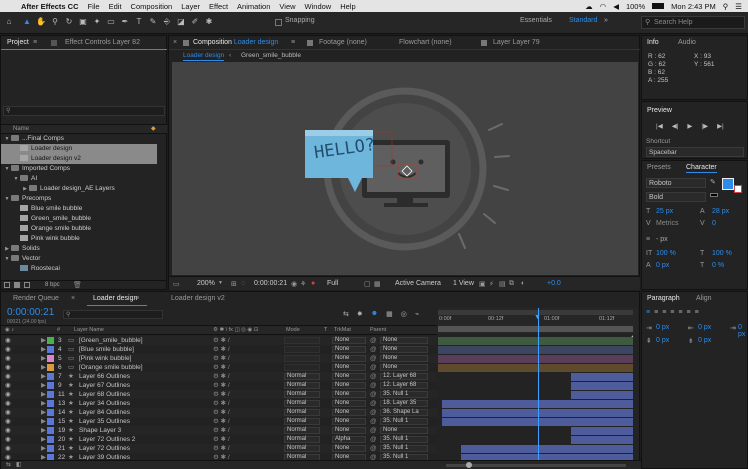 This screenshot has width=748, height=469. Describe the element at coordinates (659, 126) in the screenshot. I see `first-frame-icon: |◀` at that location.